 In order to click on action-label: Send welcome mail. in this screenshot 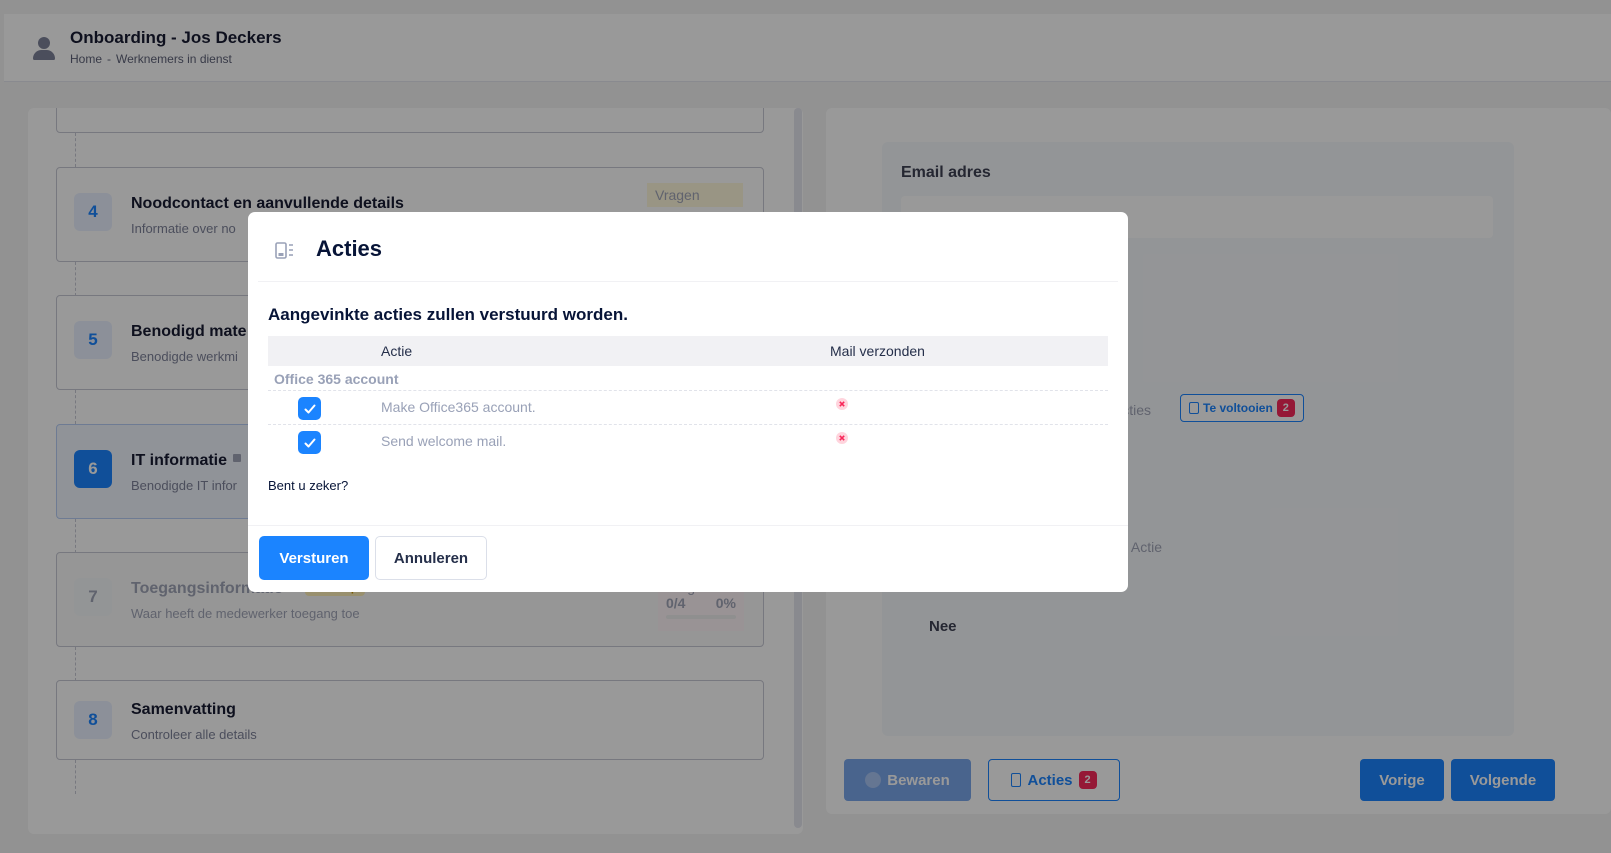, I will do `click(444, 441)`.